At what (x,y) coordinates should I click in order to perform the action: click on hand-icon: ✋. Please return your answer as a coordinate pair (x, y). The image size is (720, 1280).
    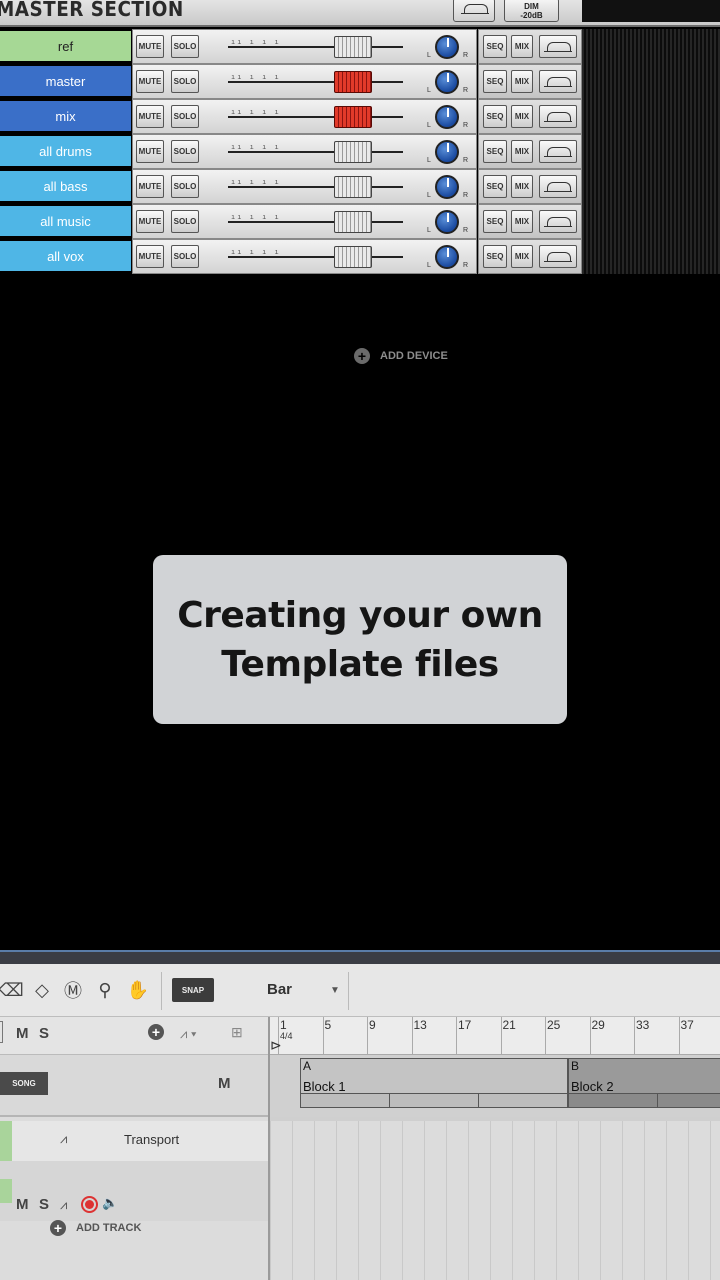
    Looking at the image, I should click on (138, 990).